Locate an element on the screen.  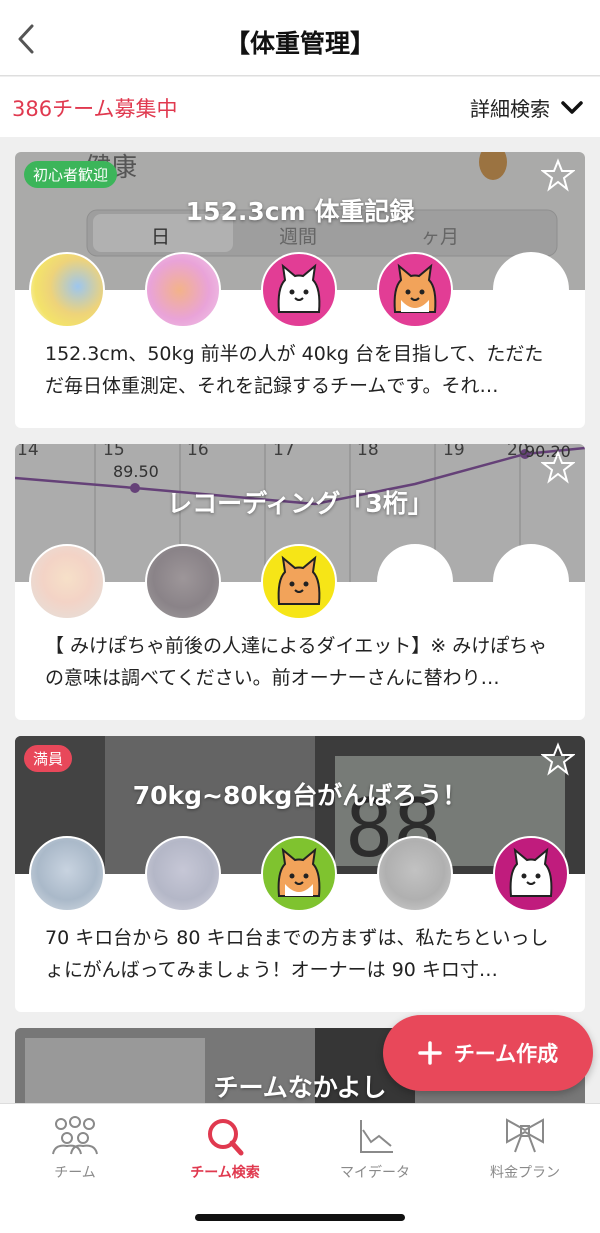
tab-pricing-plan: 料金プラン is located at coordinates (525, 1149).